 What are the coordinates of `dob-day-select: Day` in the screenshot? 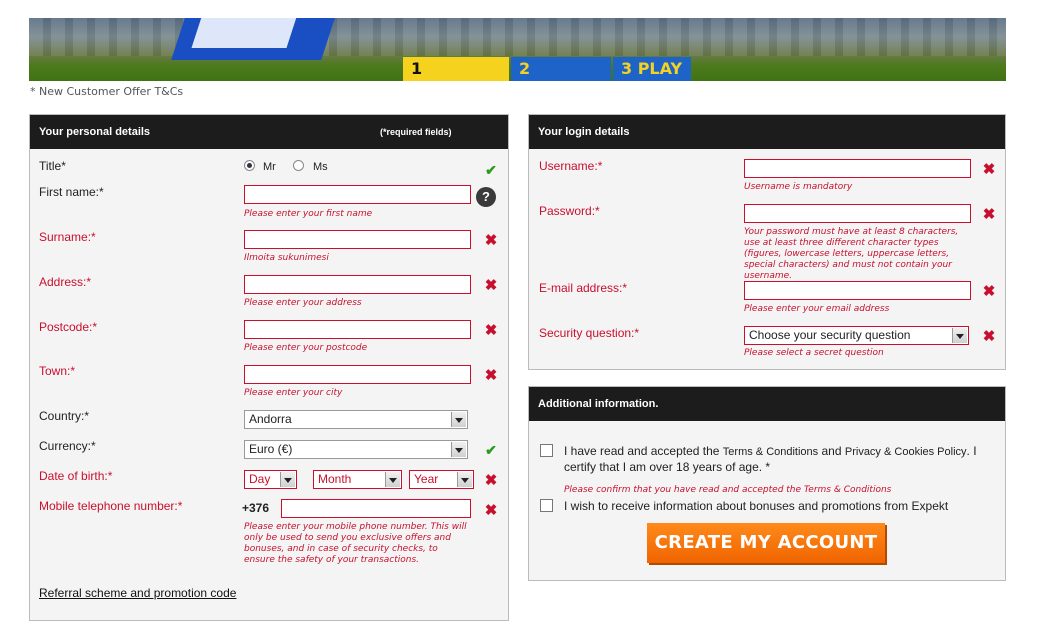 It's located at (270, 479).